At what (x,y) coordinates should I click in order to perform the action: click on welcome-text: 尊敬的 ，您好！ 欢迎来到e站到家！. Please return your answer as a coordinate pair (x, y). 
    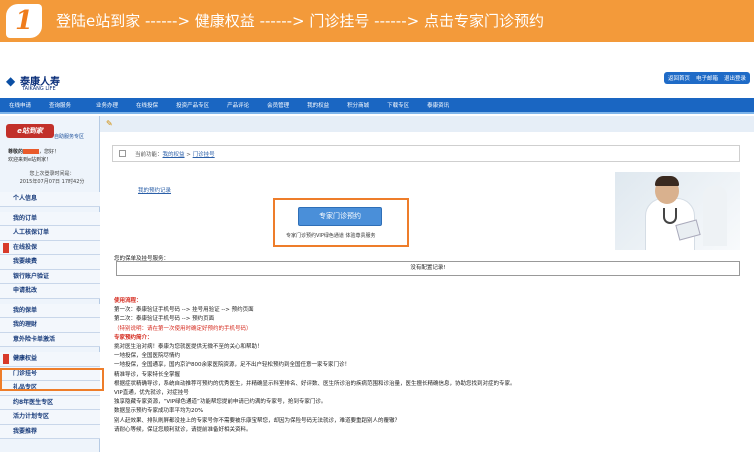
    Looking at the image, I should click on (34, 156).